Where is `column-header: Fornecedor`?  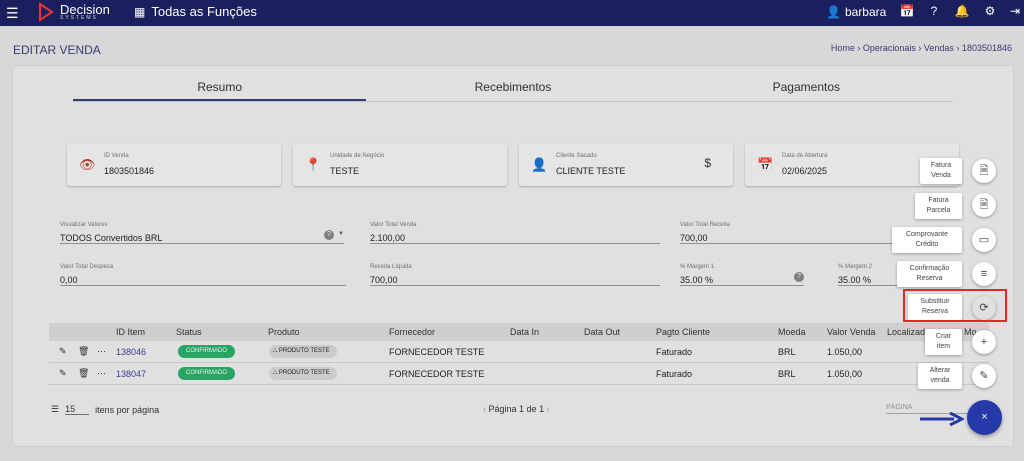
column-header: Fornecedor is located at coordinates (412, 332).